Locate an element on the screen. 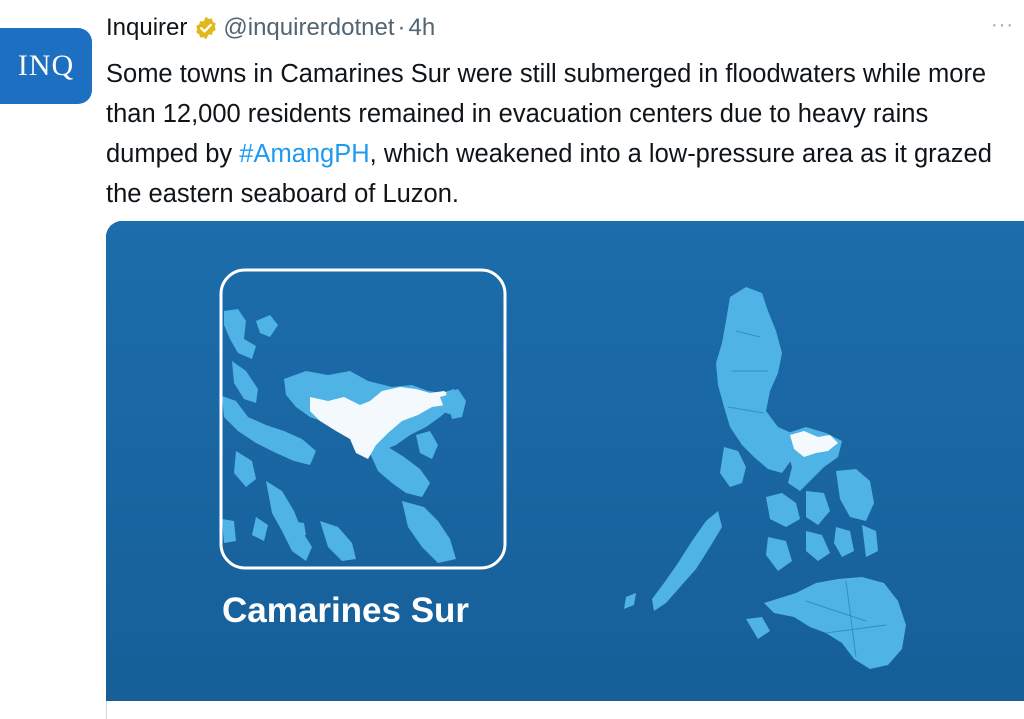  avatar: INQ is located at coordinates (46, 66).